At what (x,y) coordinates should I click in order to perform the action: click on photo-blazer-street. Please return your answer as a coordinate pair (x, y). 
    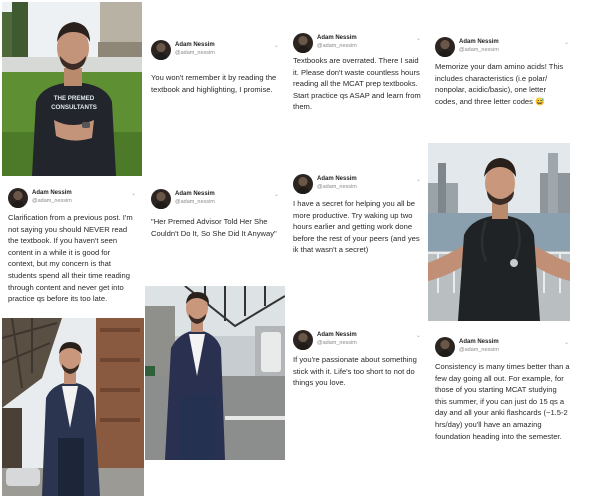
    Looking at the image, I should click on (215, 373).